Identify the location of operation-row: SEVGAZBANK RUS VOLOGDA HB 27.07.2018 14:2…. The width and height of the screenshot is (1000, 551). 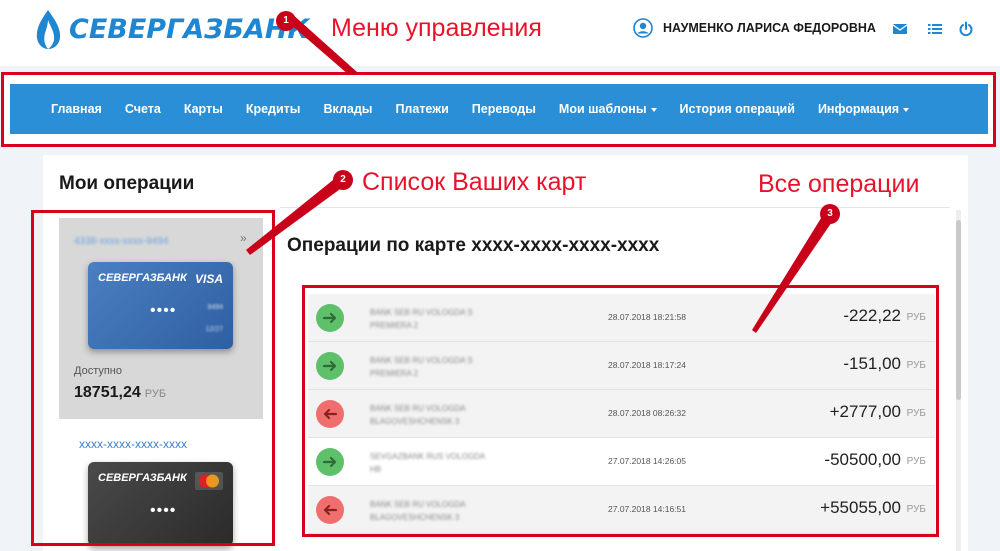
(621, 462).